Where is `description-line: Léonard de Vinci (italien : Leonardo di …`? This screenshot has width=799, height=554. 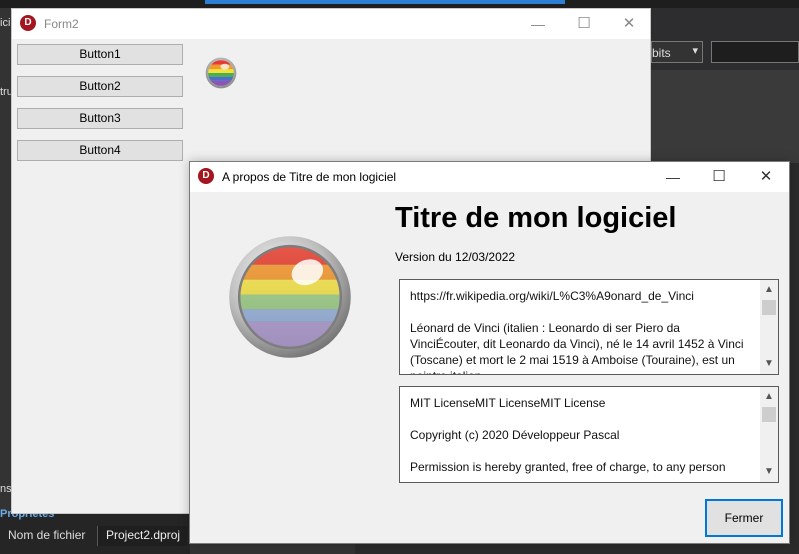 description-line: Léonard de Vinci (italien : Leonardo di … is located at coordinates (577, 347).